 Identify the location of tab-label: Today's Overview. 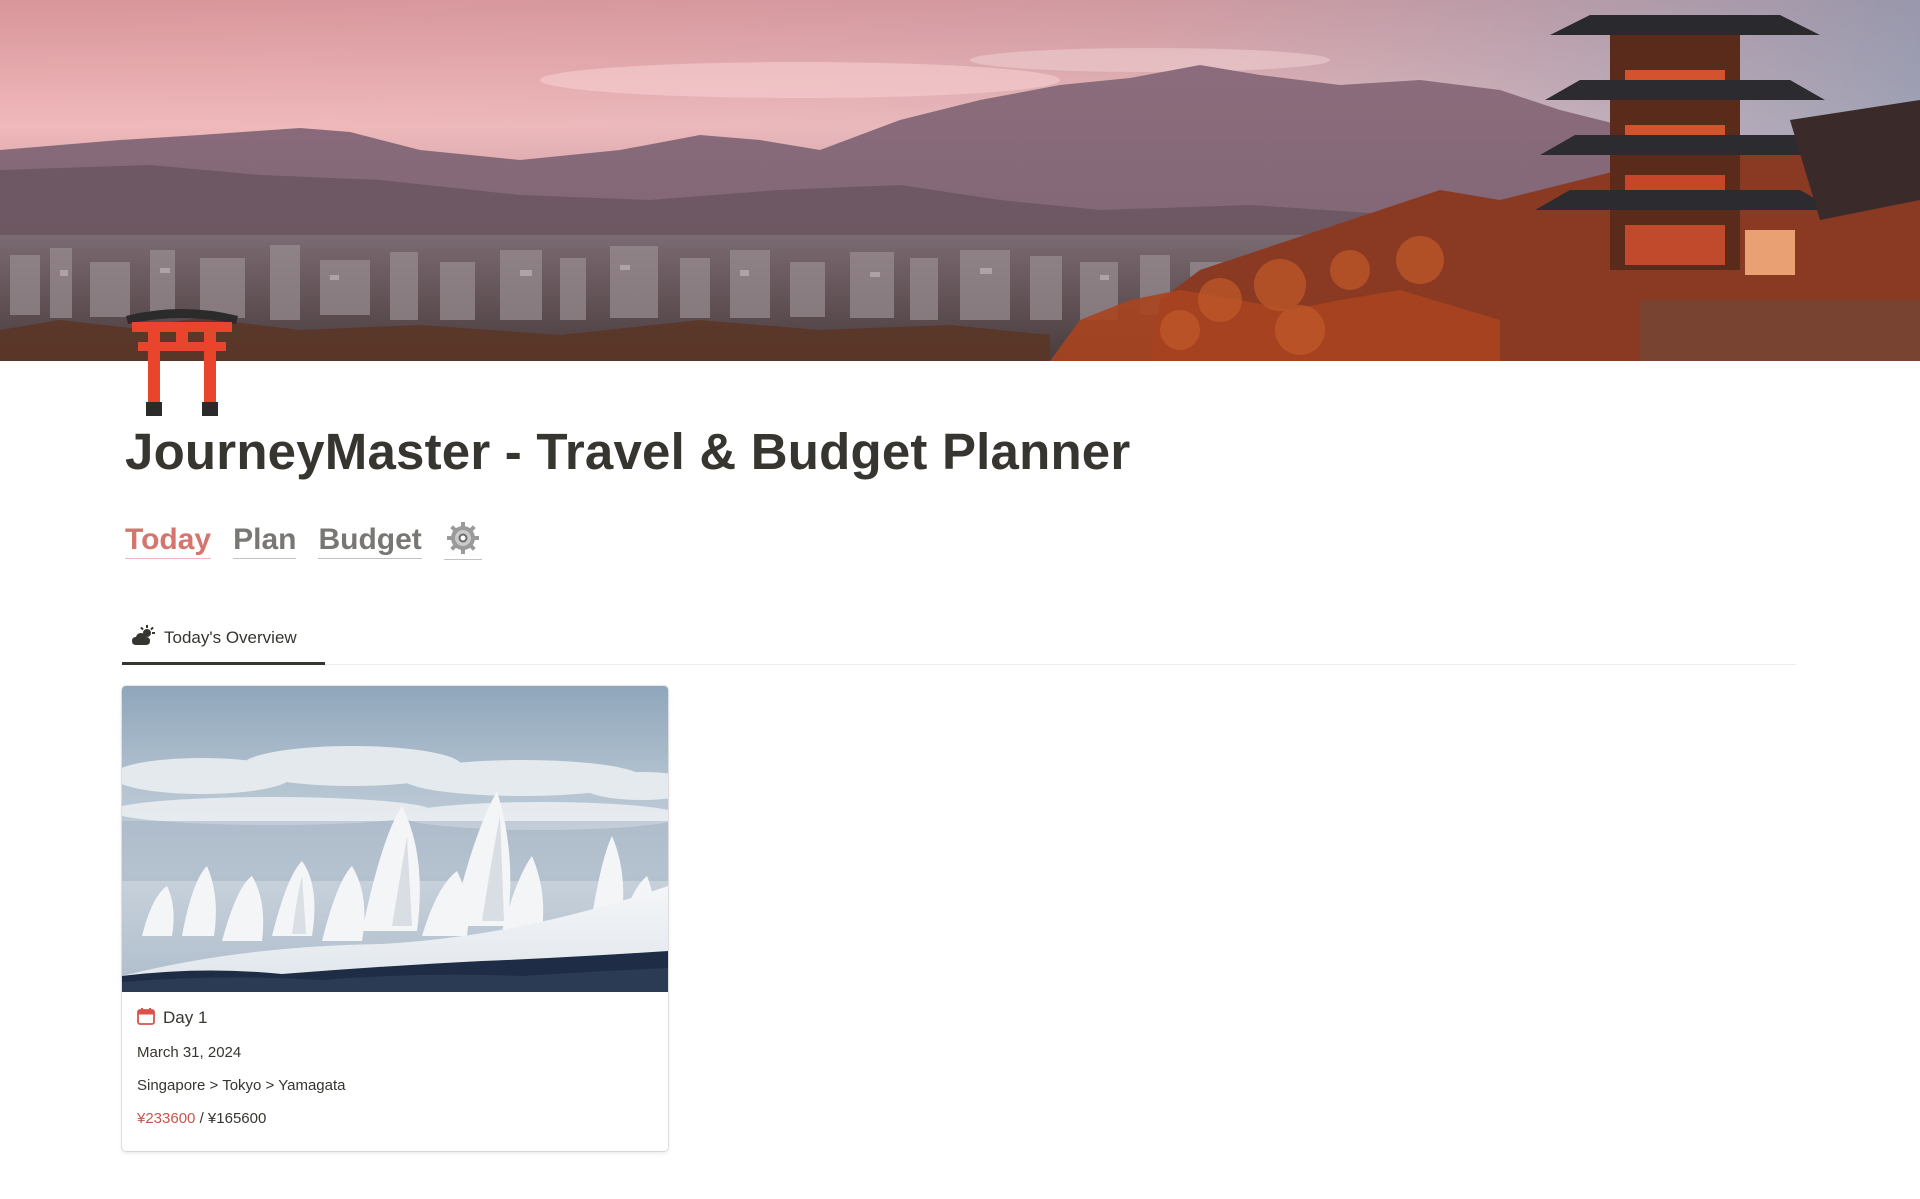
(230, 637).